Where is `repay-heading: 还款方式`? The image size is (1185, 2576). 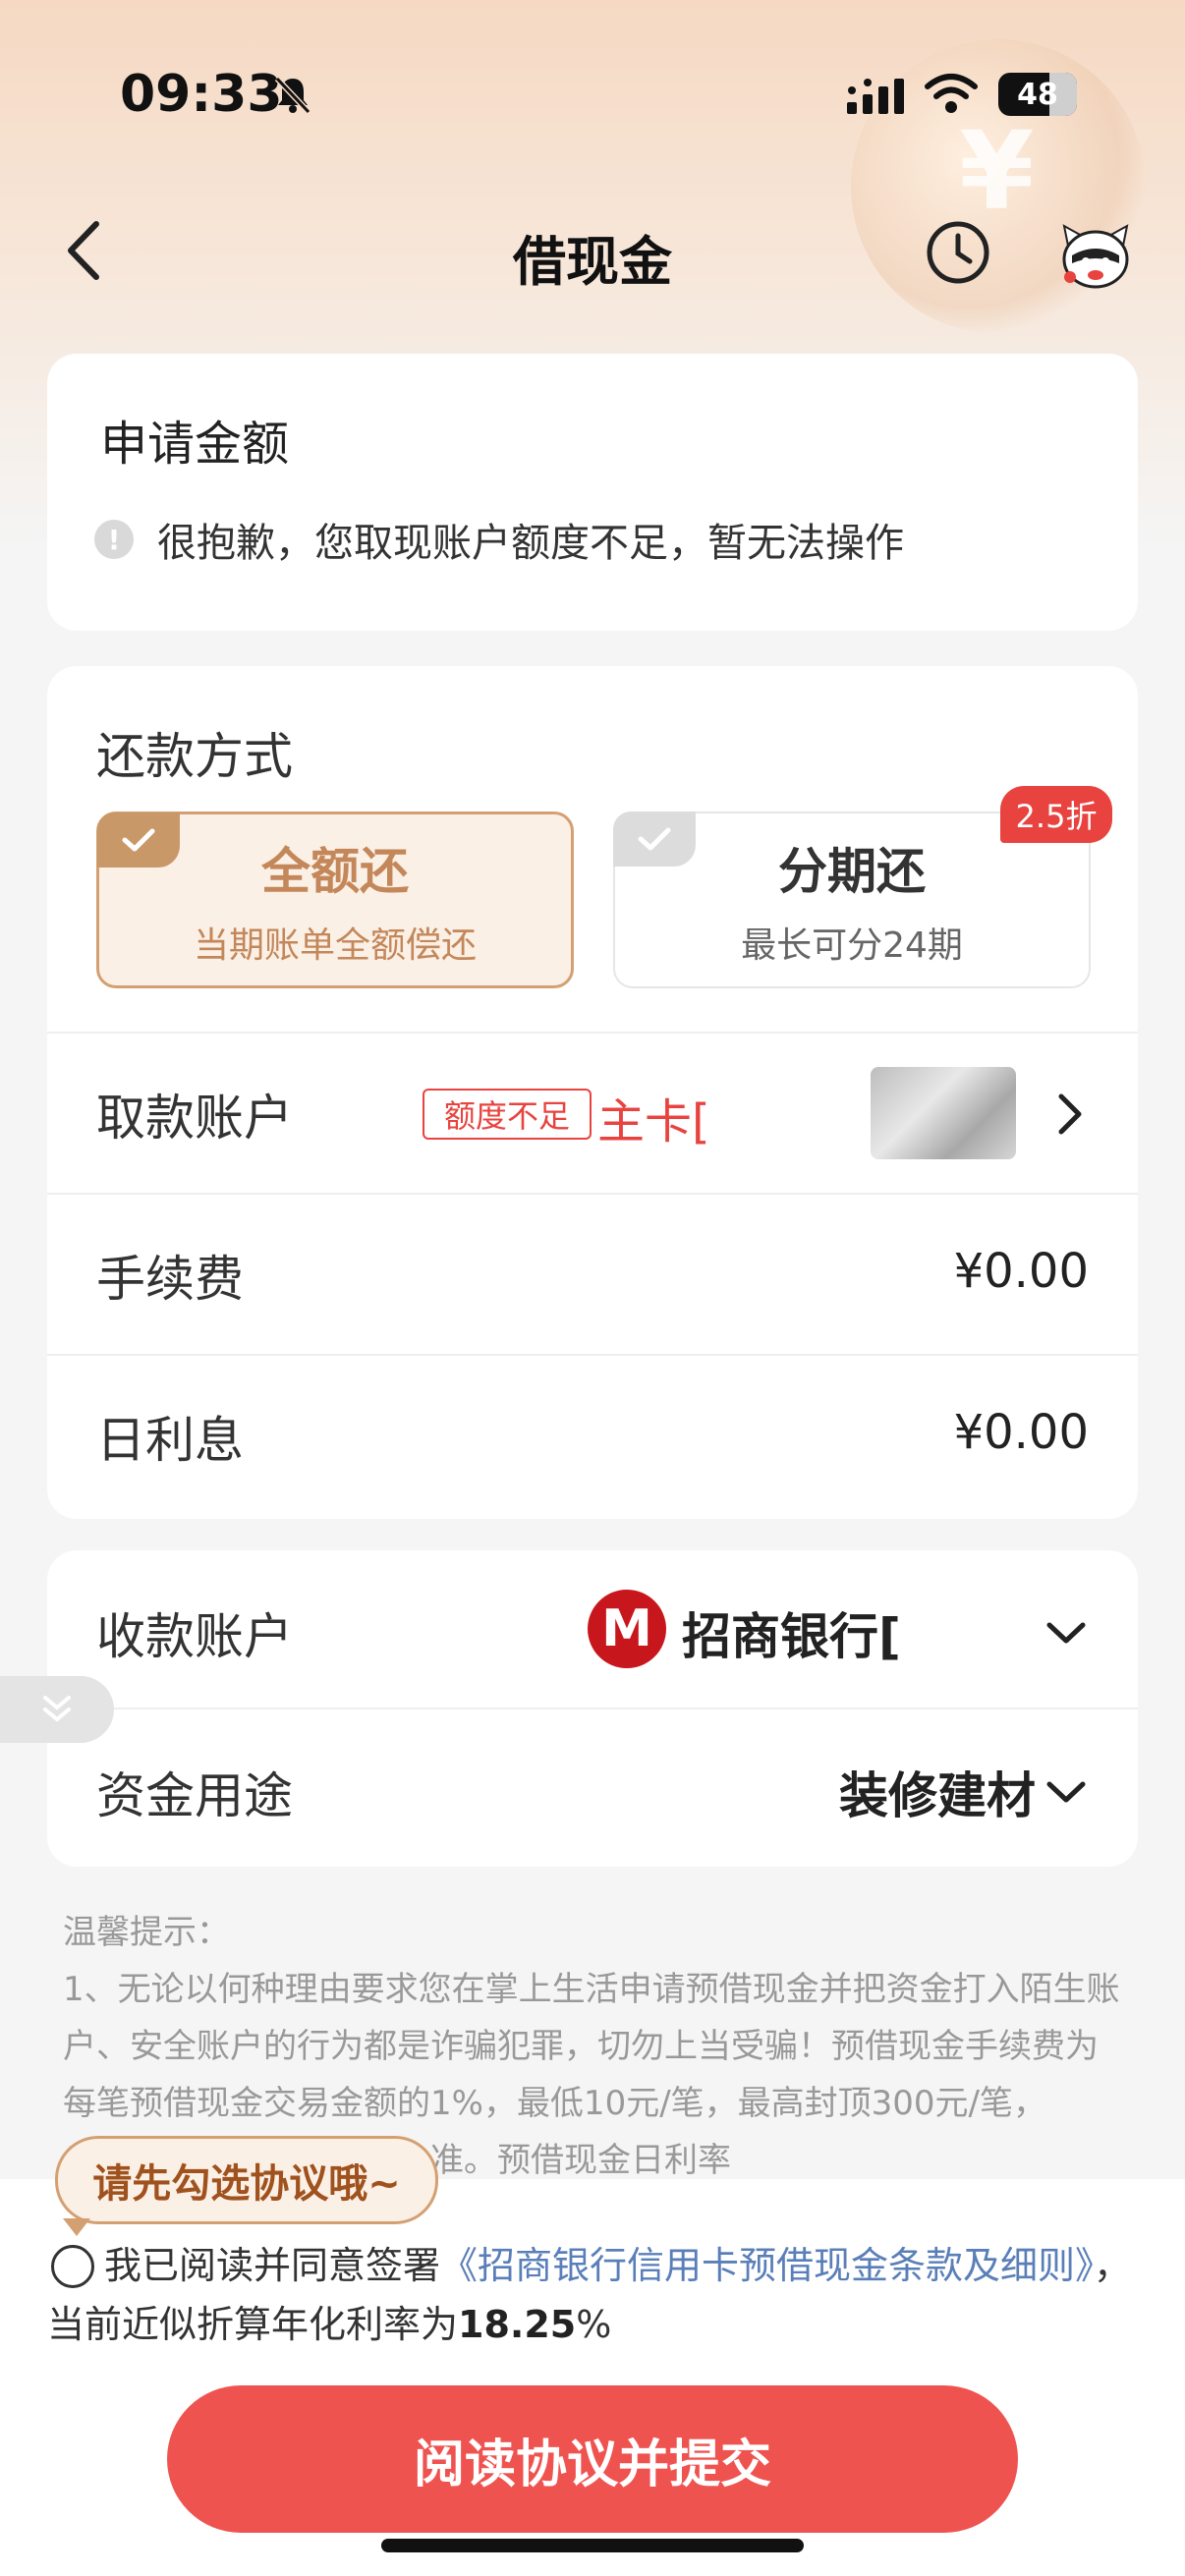 repay-heading: 还款方式 is located at coordinates (195, 756).